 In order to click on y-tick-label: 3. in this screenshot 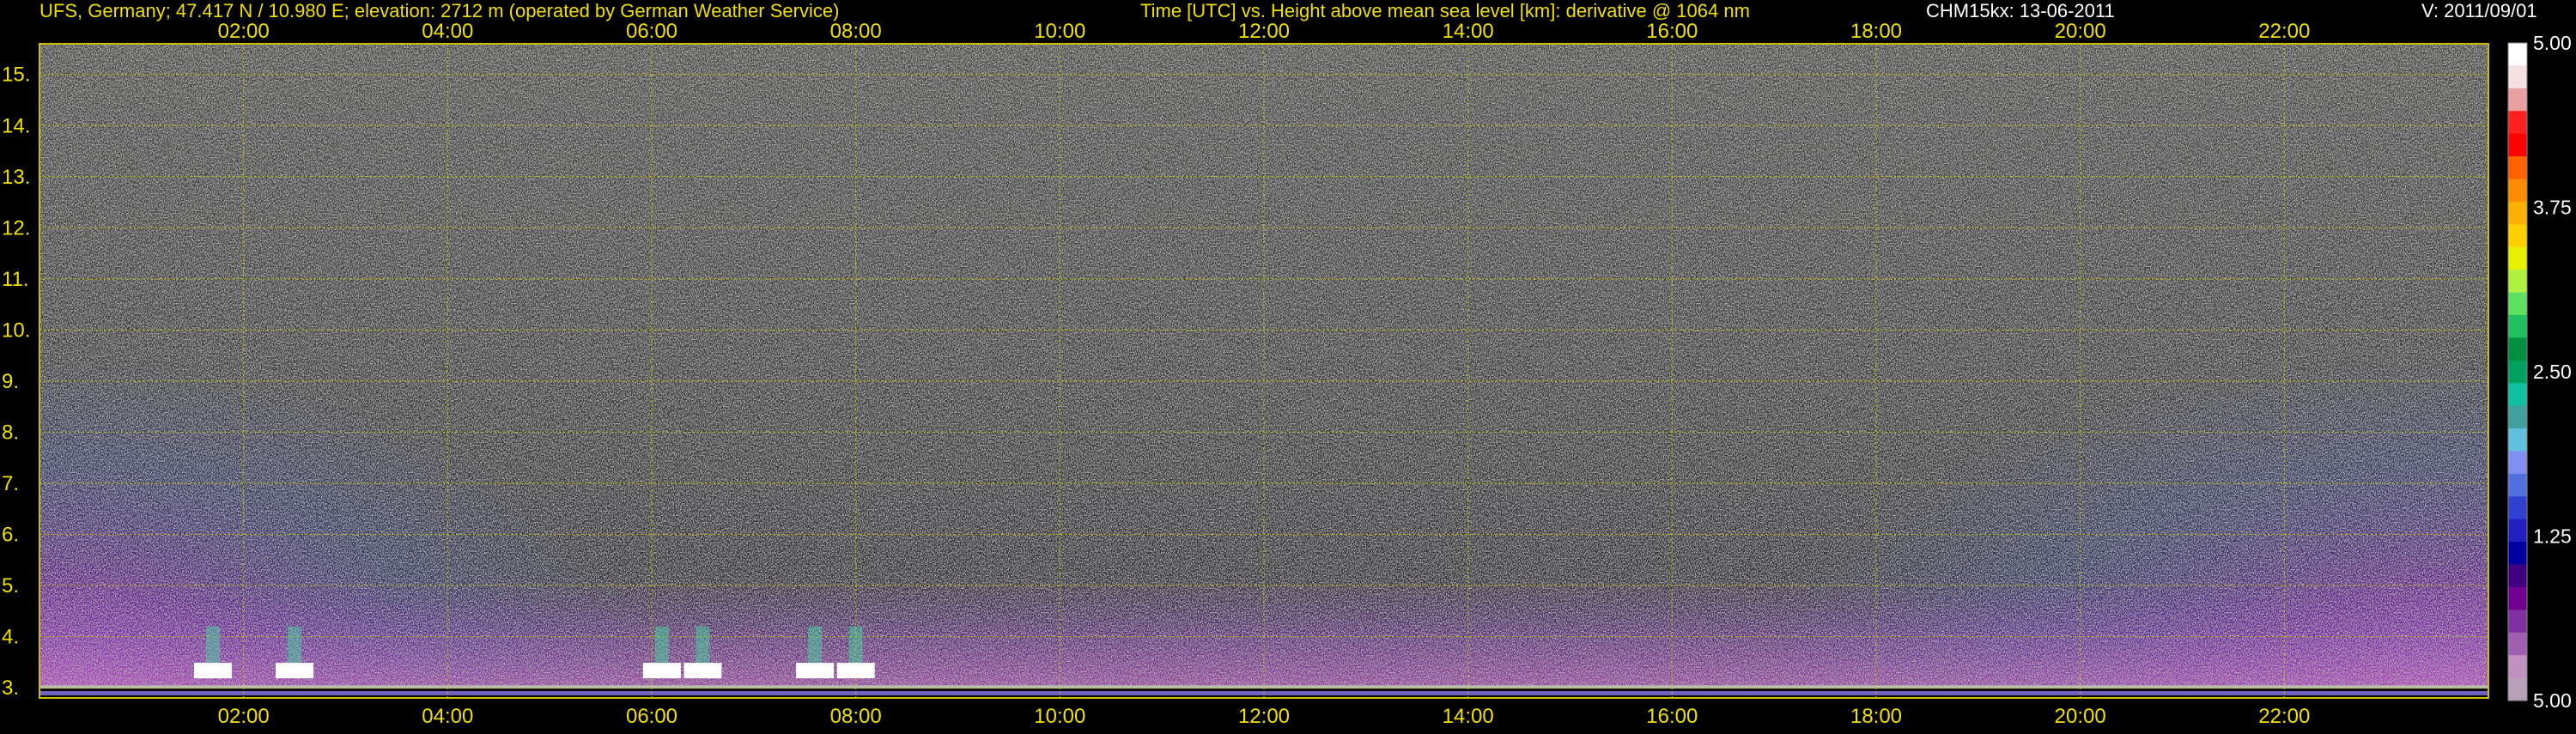, I will do `click(11, 688)`.